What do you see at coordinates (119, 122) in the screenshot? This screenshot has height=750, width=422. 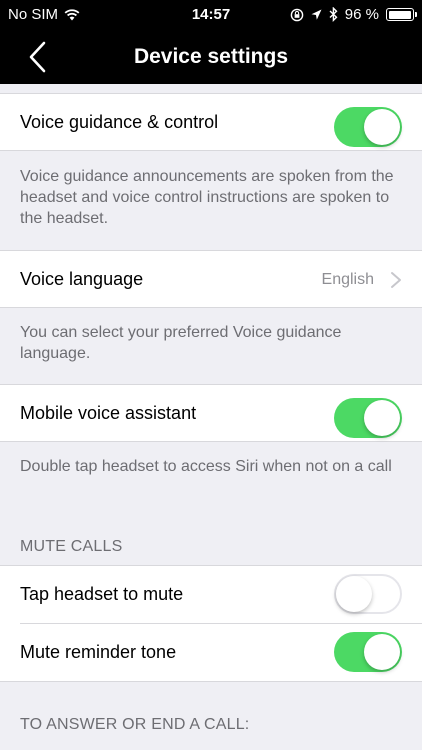 I see `voice-guidance-label: Voice guidance & control` at bounding box center [119, 122].